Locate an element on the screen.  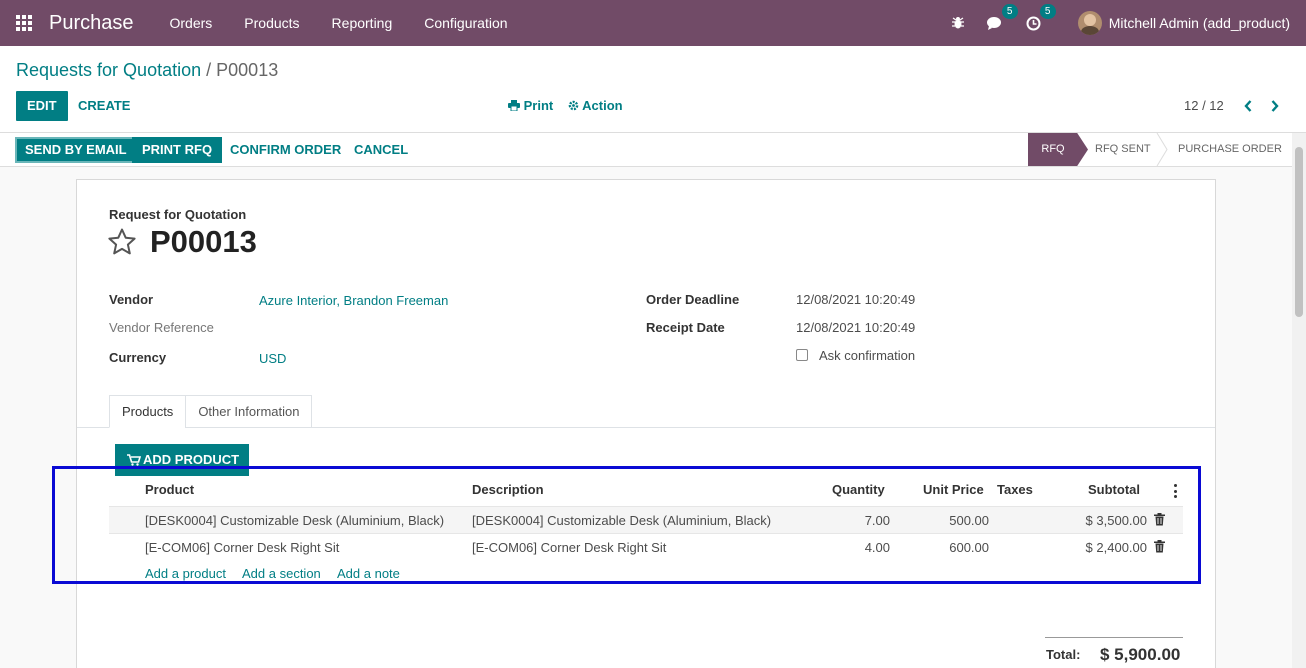
messages-icon: 5 is located at coordinates (1002, 18).